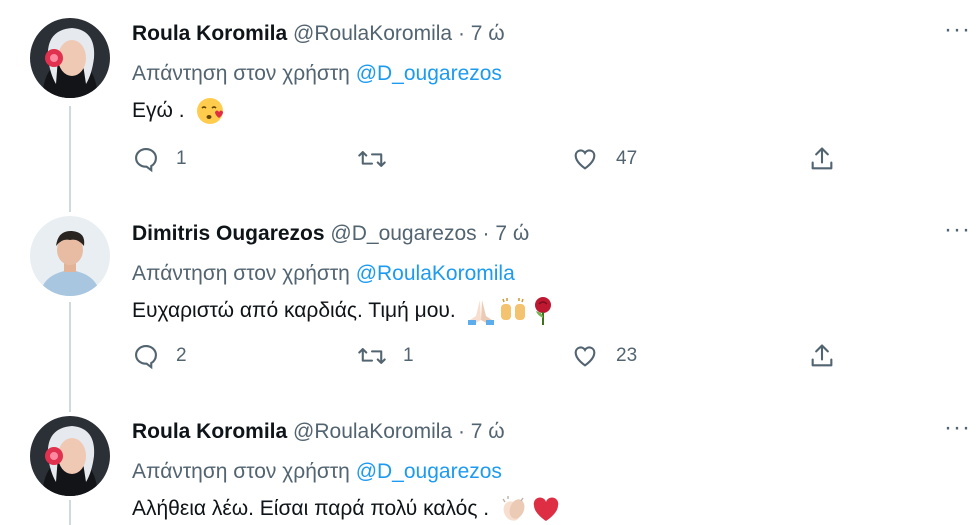 The height and width of the screenshot is (525, 980). I want to click on reply-count: 2, so click(181, 355).